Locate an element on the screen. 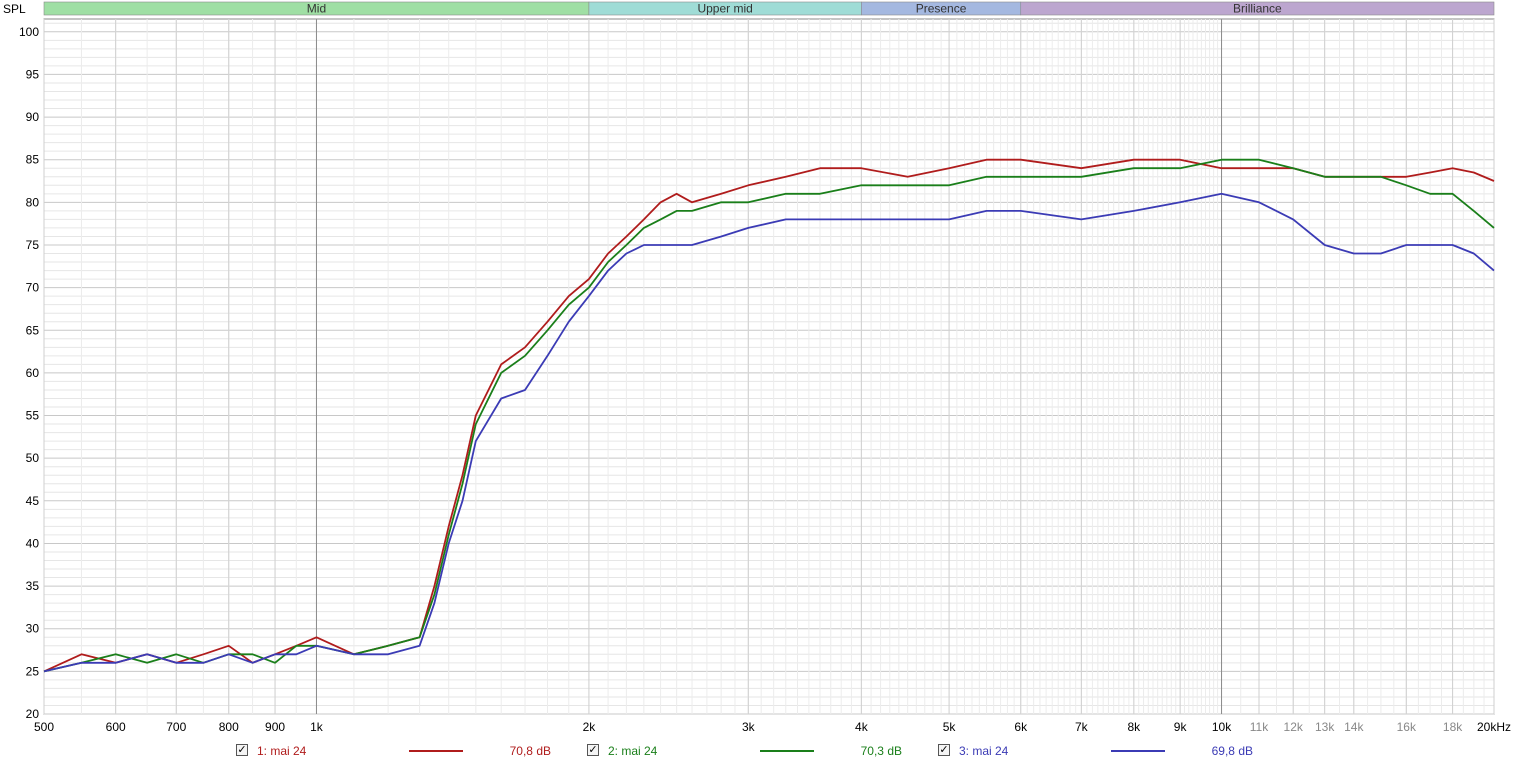 The image size is (1516, 766). x-tick-label: 3k is located at coordinates (749, 727).